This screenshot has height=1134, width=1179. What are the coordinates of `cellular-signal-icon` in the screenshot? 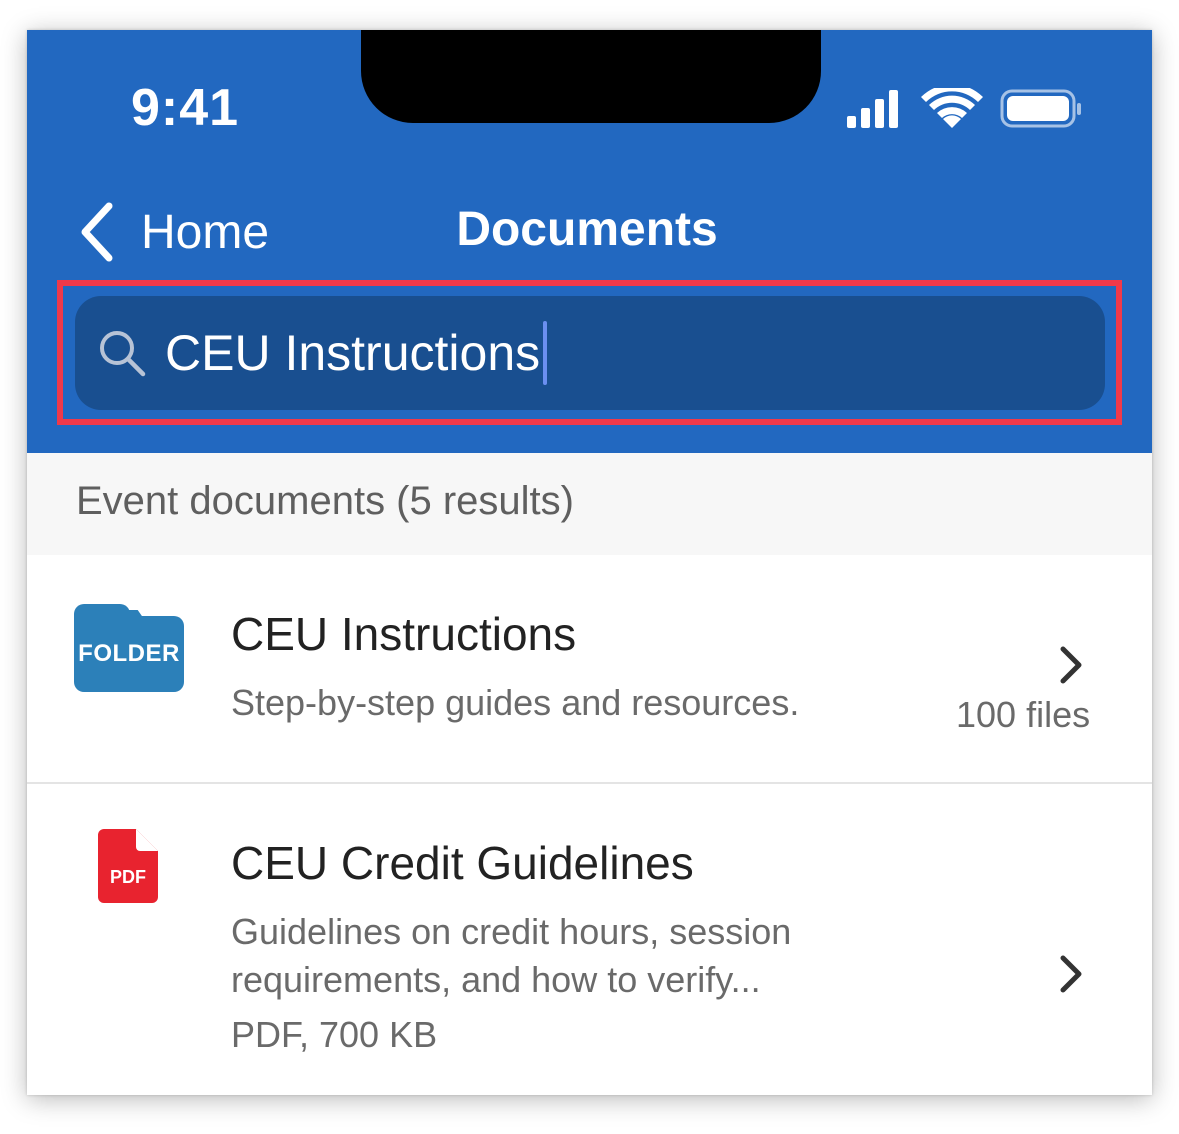 It's located at (872, 109).